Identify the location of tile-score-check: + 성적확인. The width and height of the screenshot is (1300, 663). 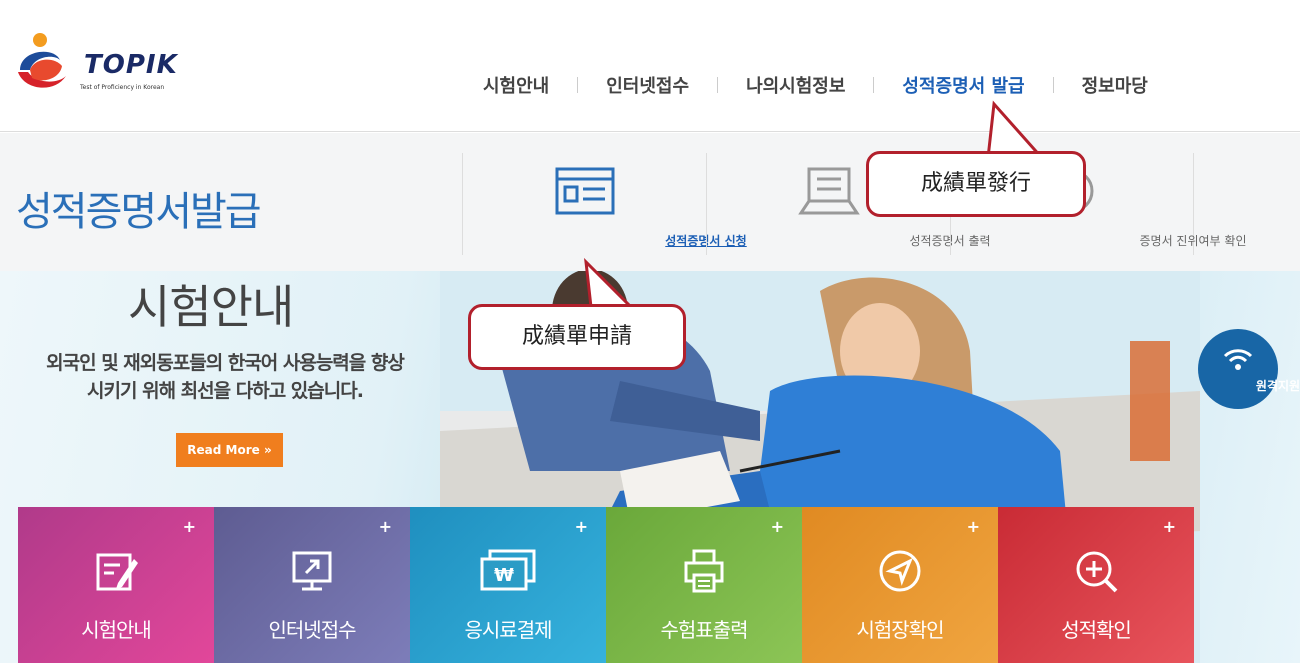
(1096, 585).